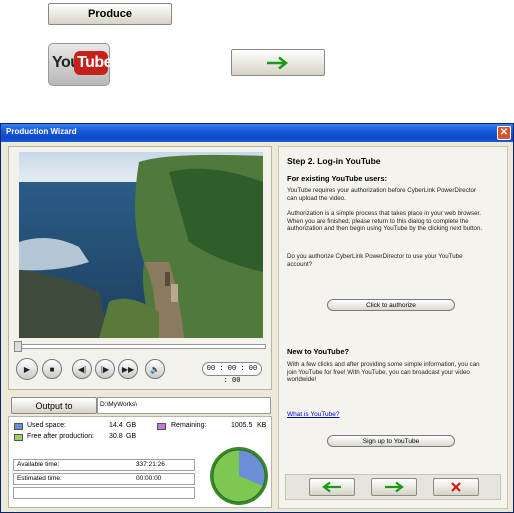 The image size is (514, 513). I want to click on previous-frame-button: ◀|, so click(82, 369).